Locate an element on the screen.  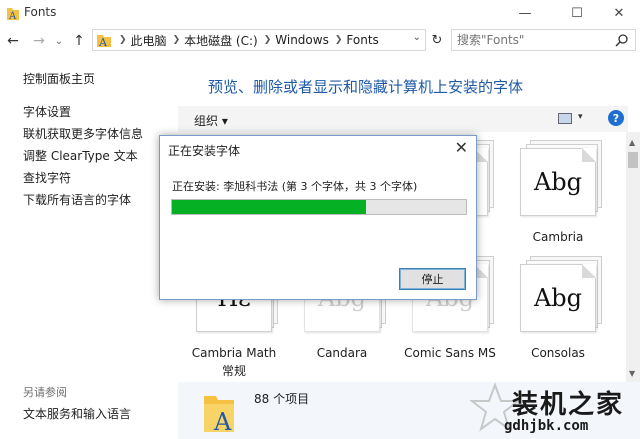
scroll-down-icon: ▼ is located at coordinates (632, 373).